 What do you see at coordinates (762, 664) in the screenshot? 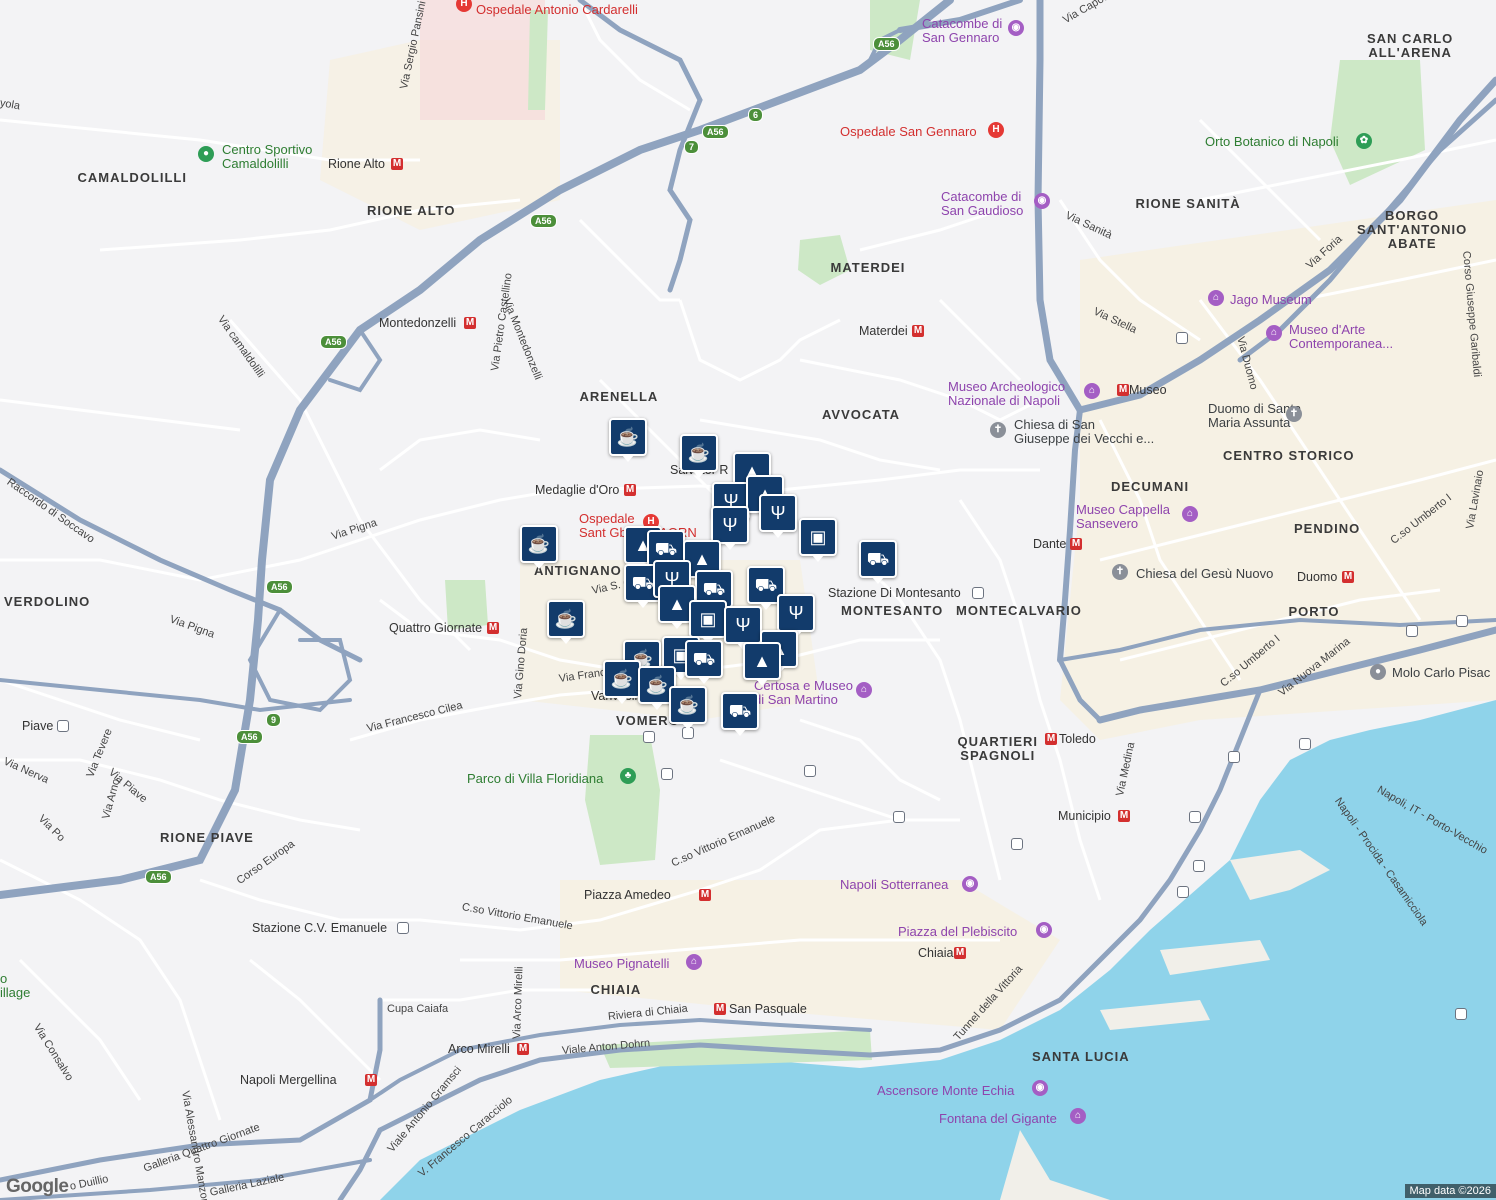
I see `cap-marker: ▲` at bounding box center [762, 664].